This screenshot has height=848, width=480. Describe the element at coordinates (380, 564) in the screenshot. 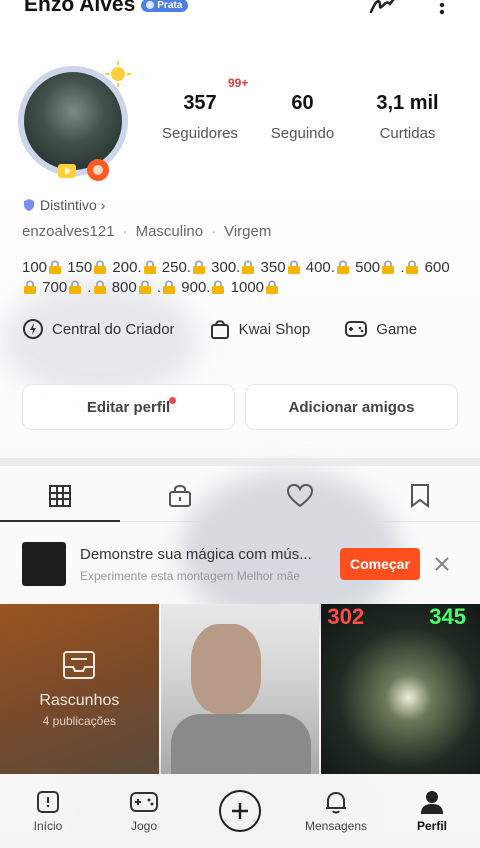

I see `start-button: Começar` at that location.